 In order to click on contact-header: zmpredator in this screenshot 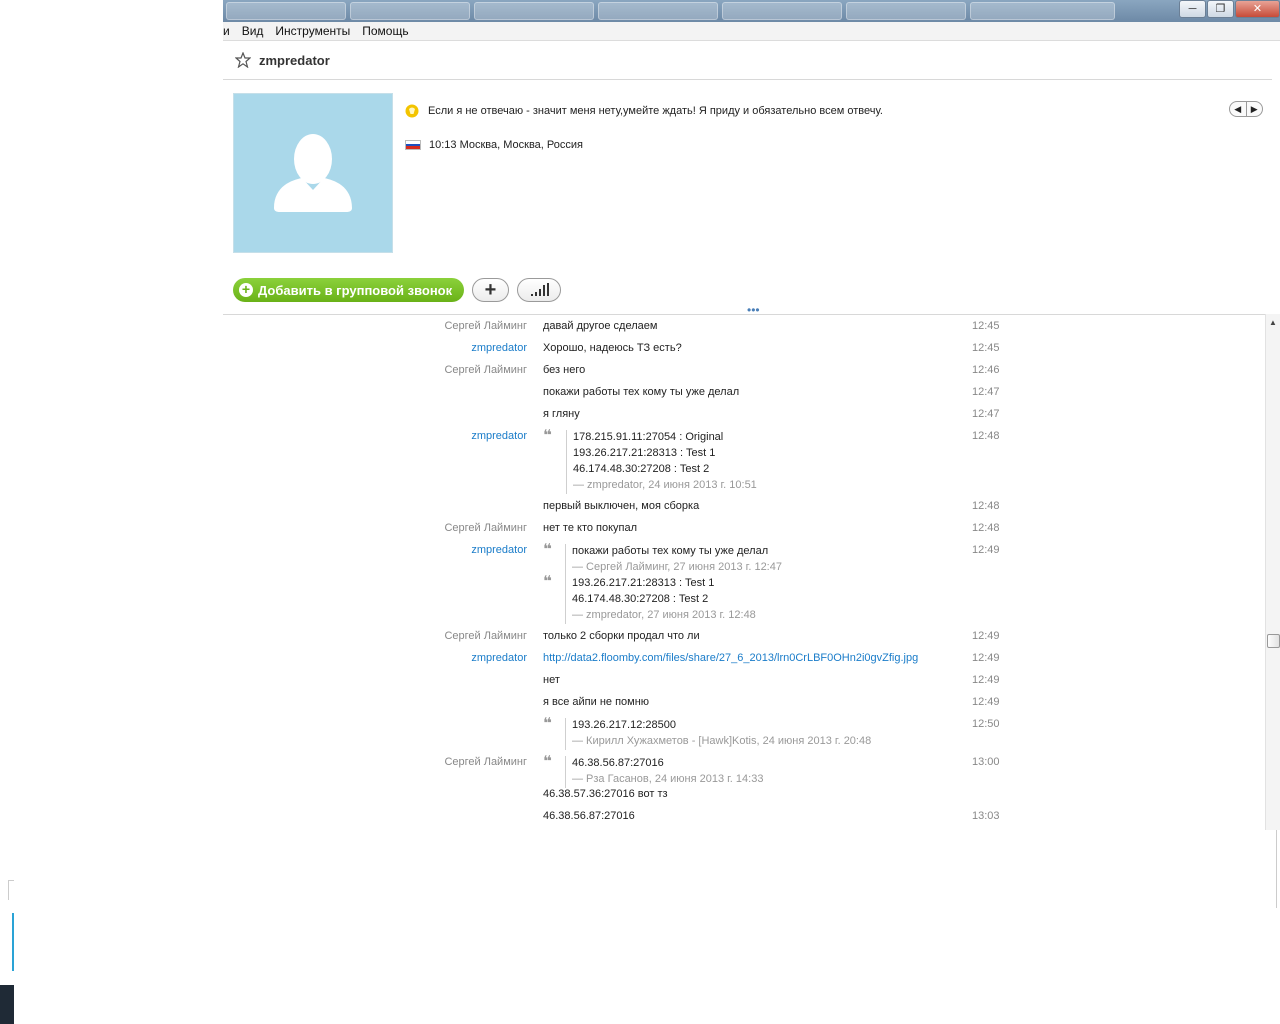, I will do `click(747, 61)`.